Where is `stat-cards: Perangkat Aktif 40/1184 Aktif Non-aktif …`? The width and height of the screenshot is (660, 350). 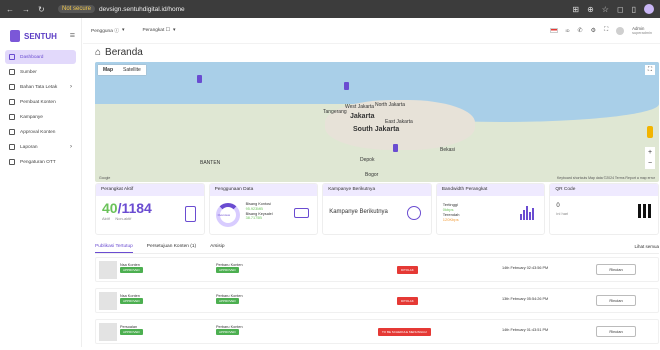
stat-cards: Perangkat Aktif 40/1184 Aktif Non-aktif … is located at coordinates (377, 209).